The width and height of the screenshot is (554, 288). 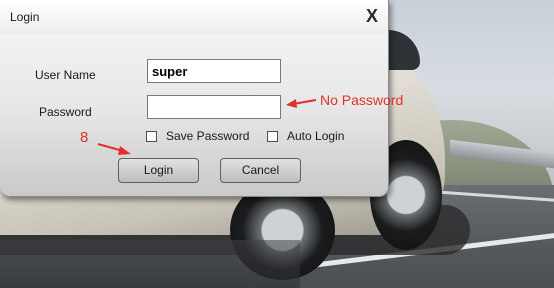 What do you see at coordinates (260, 170) in the screenshot?
I see `cancel-button: Cancel` at bounding box center [260, 170].